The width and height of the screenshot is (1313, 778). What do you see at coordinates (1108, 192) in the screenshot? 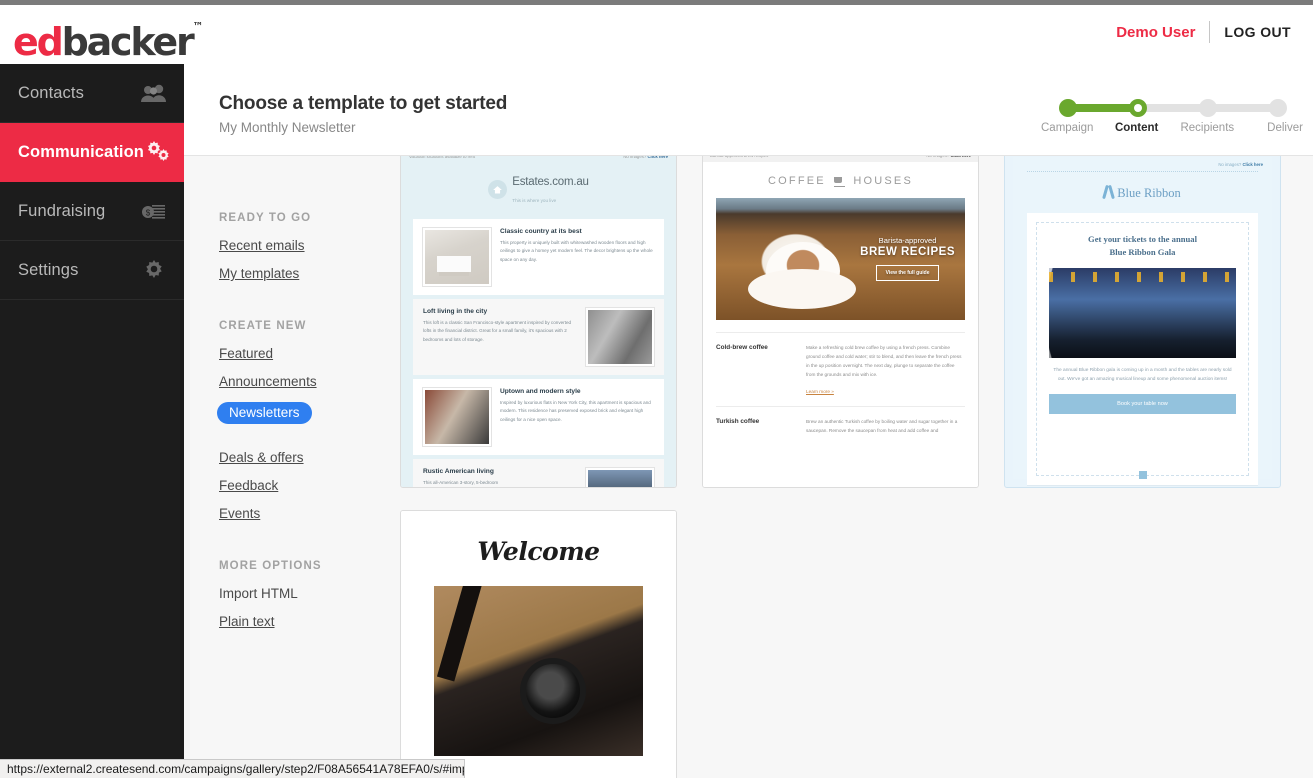
I see `ribbon-icon` at bounding box center [1108, 192].